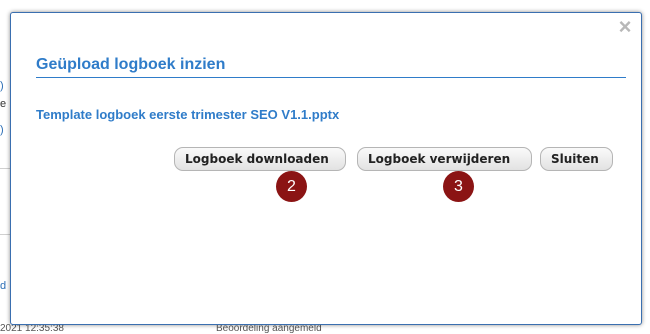 Image resolution: width=650 pixels, height=334 pixels. Describe the element at coordinates (444, 159) in the screenshot. I see `delete-logbook-button: Logboek verwijderen` at that location.